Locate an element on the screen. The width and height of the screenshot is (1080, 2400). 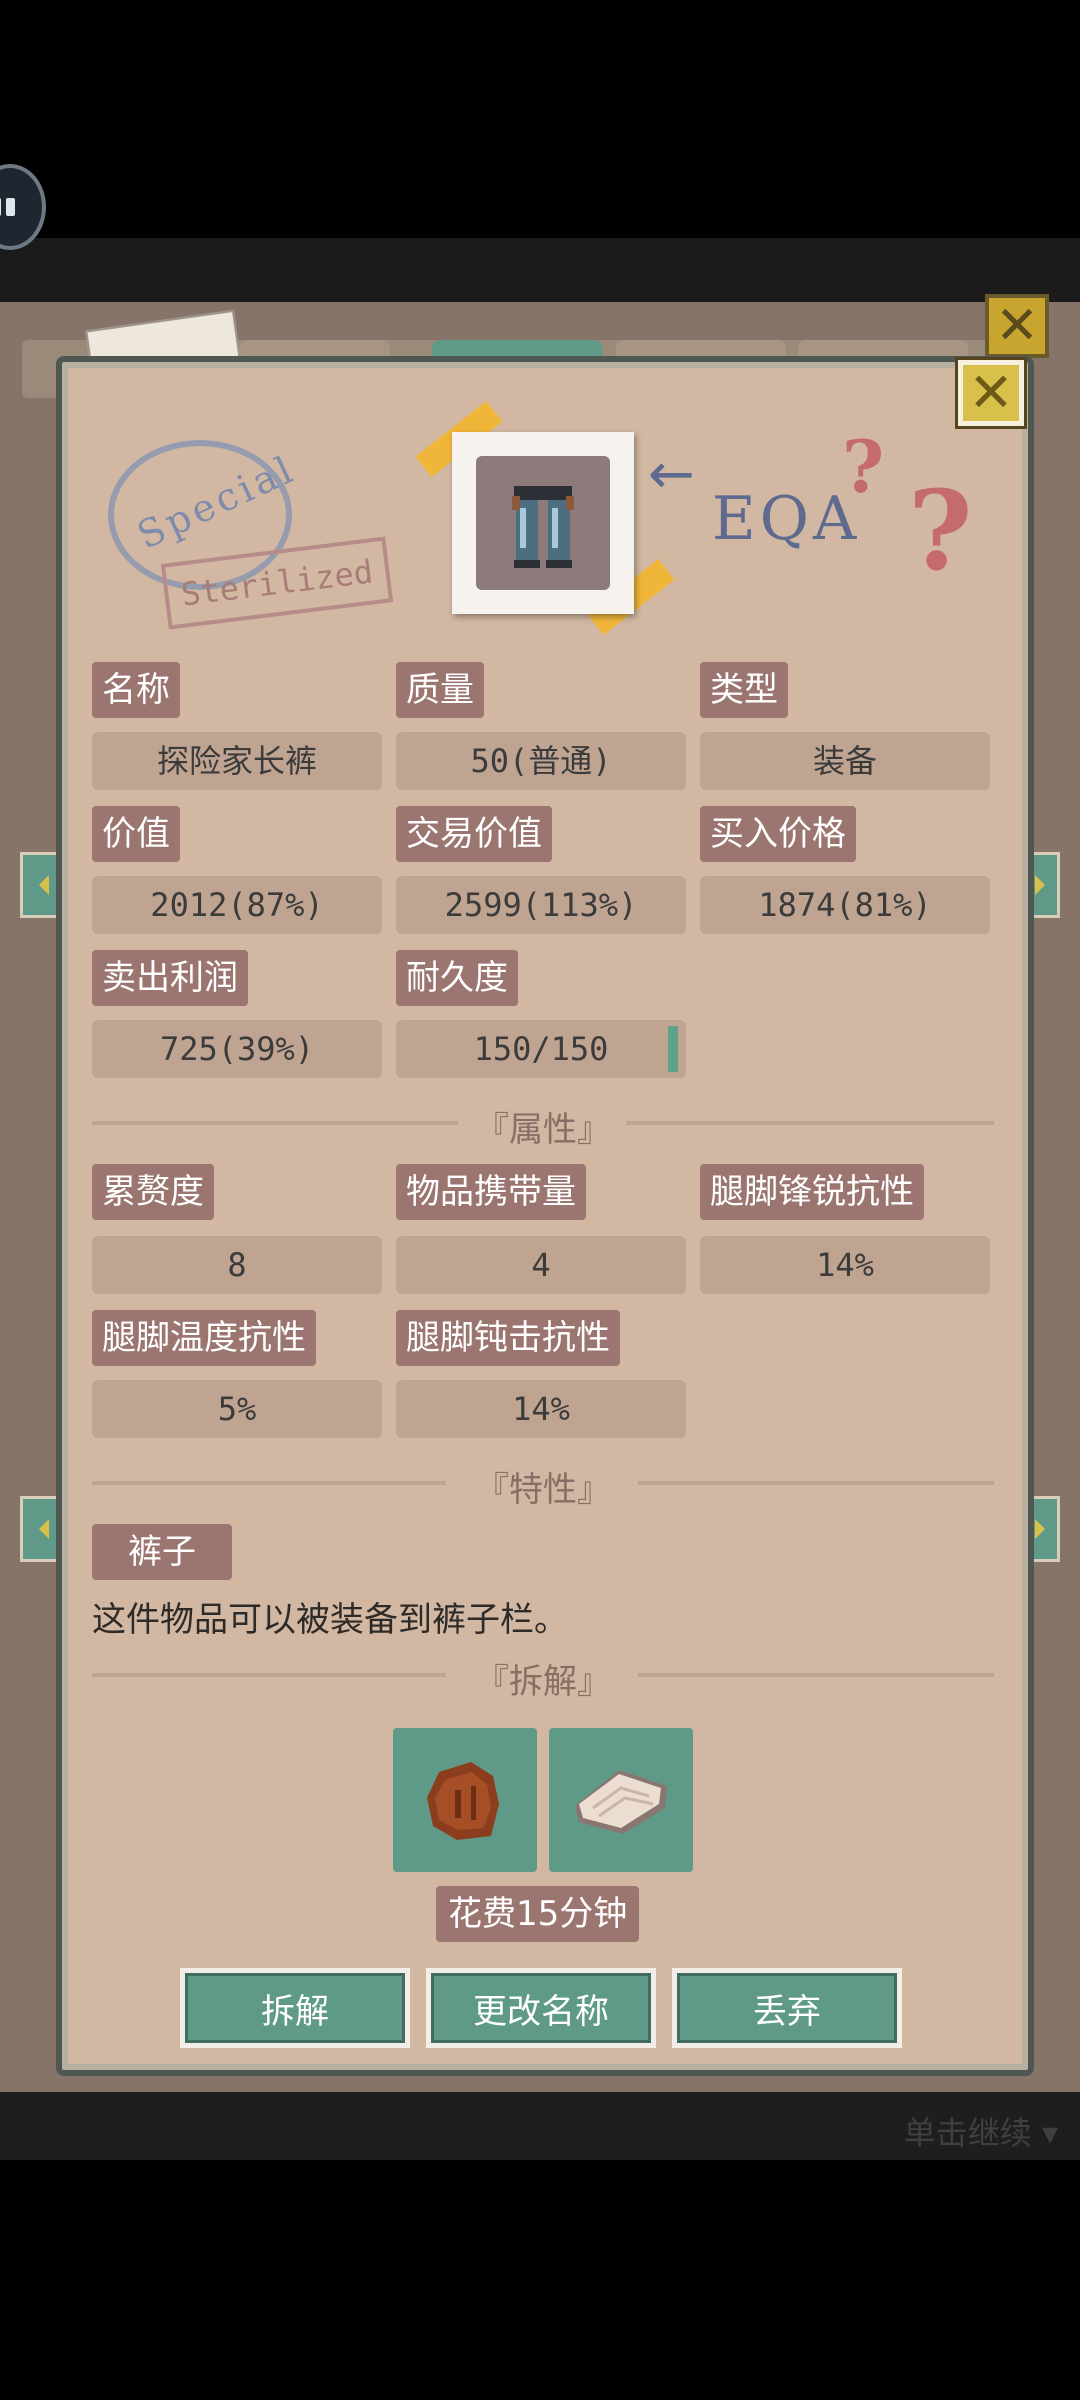
attributes-title: 『属性』 is located at coordinates (543, 1130).